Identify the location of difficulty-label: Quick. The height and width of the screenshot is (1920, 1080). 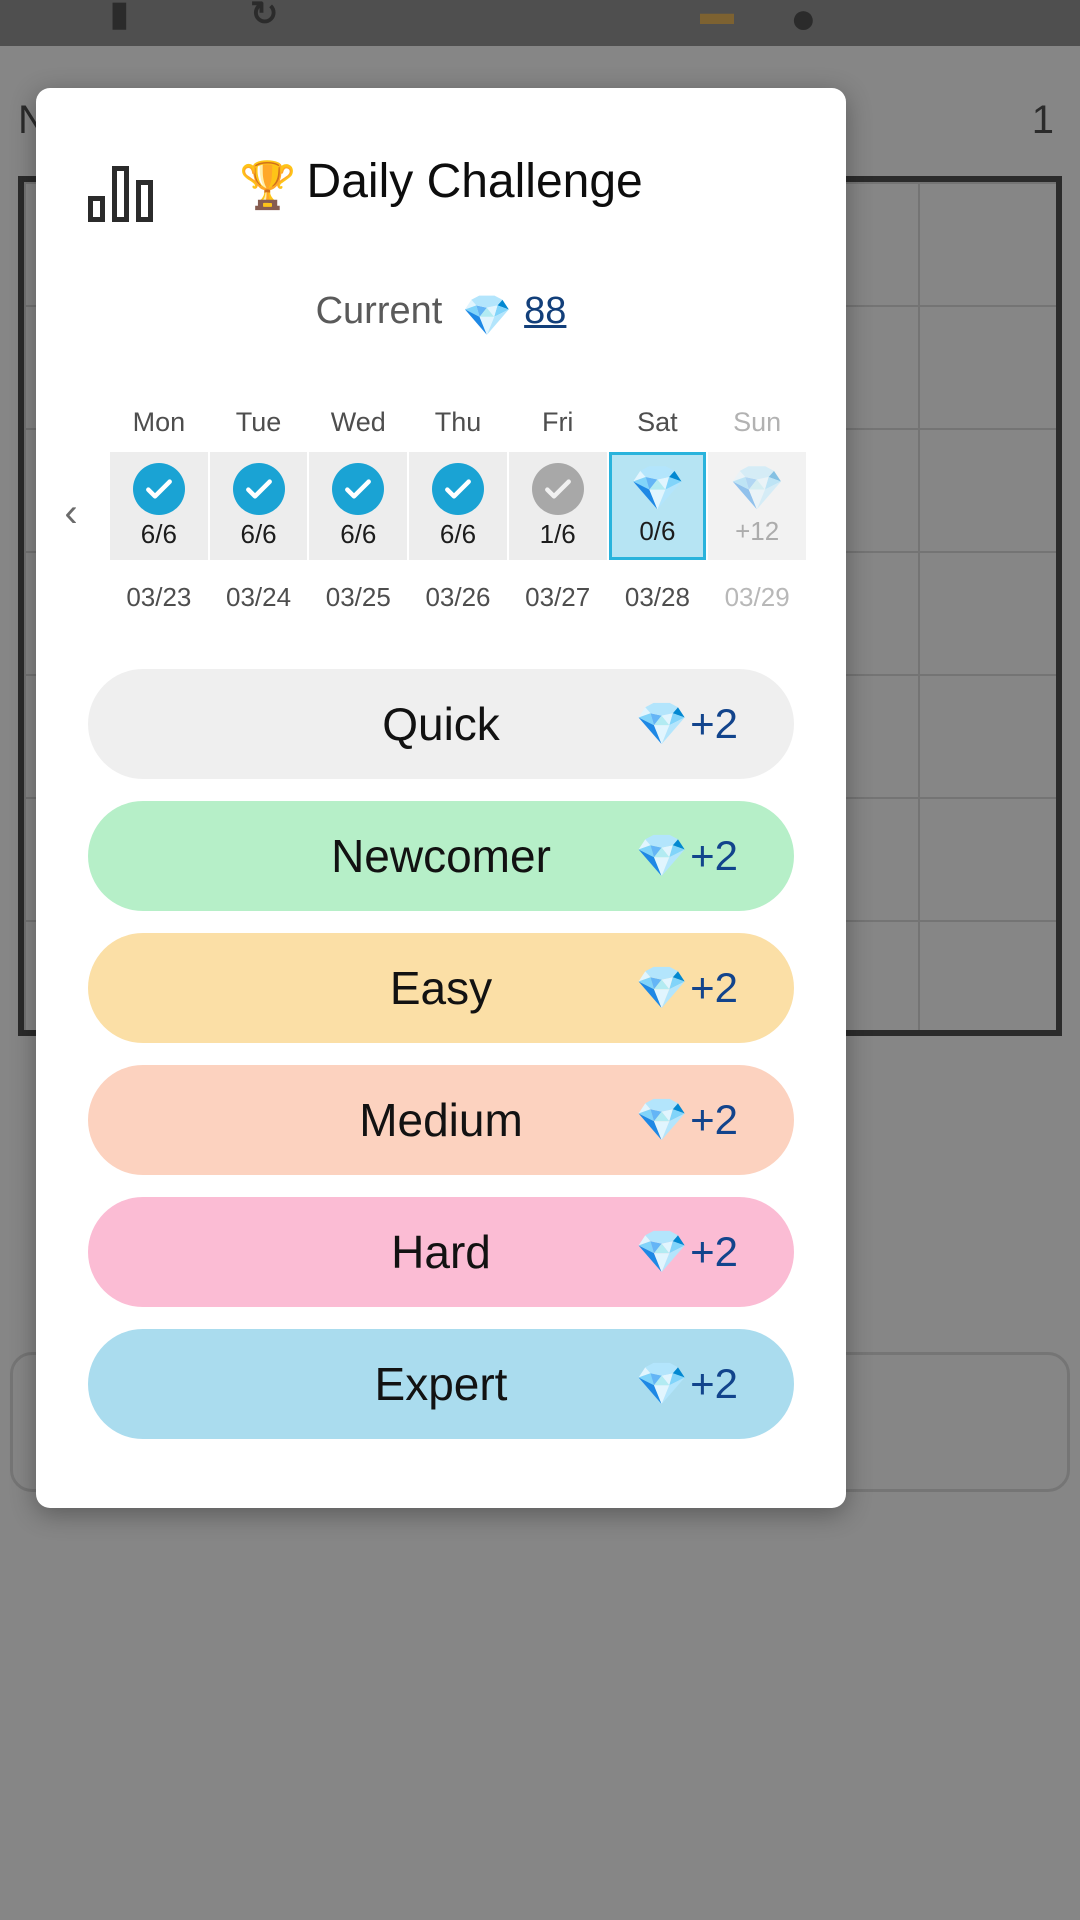
(441, 724).